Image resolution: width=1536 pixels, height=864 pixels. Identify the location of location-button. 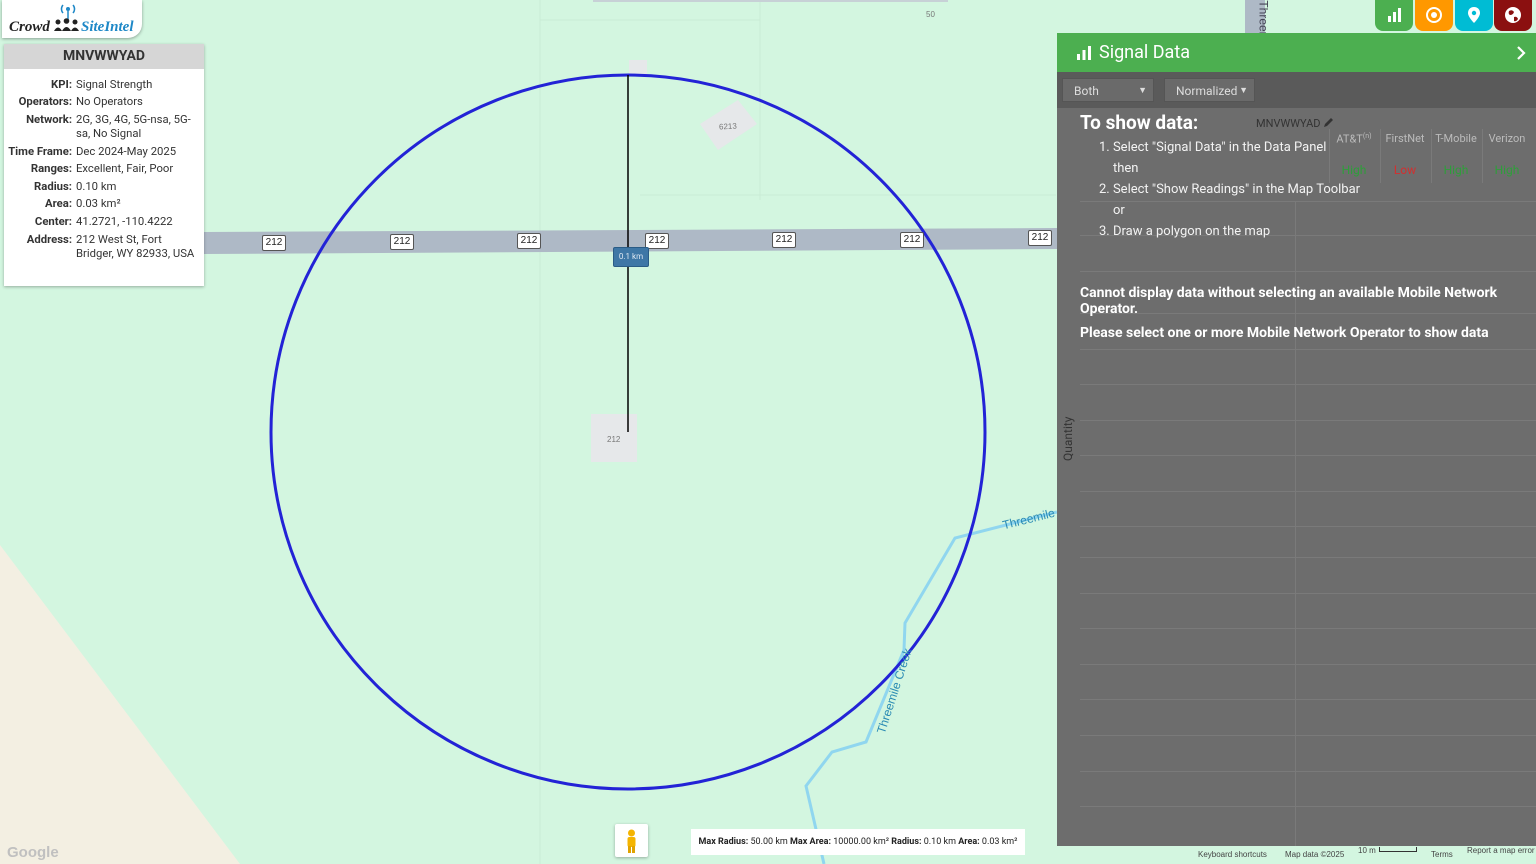
(1474, 15).